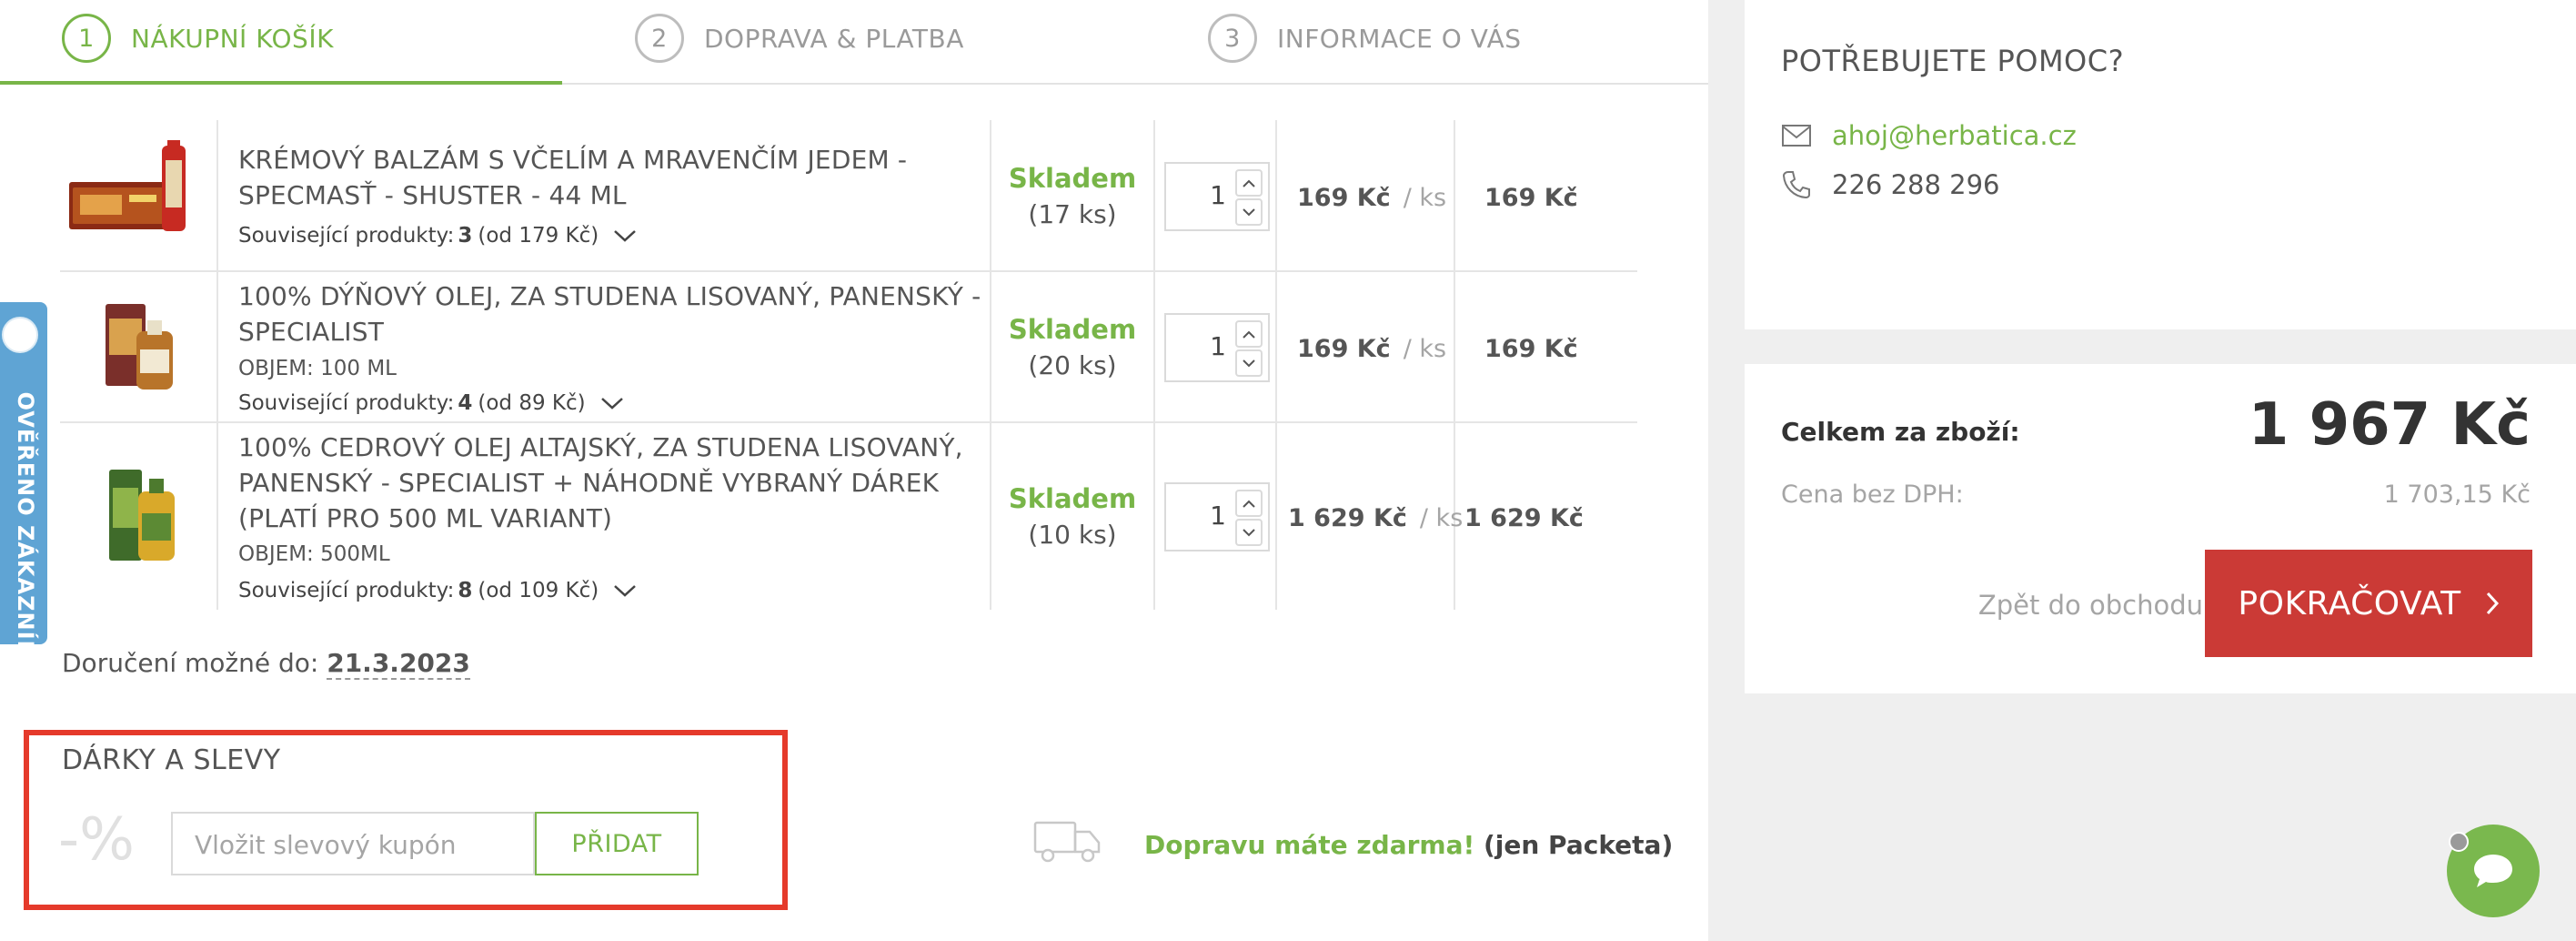 Image resolution: width=2576 pixels, height=941 pixels. I want to click on step-label: INFORMACE O VÁS, so click(1399, 38).